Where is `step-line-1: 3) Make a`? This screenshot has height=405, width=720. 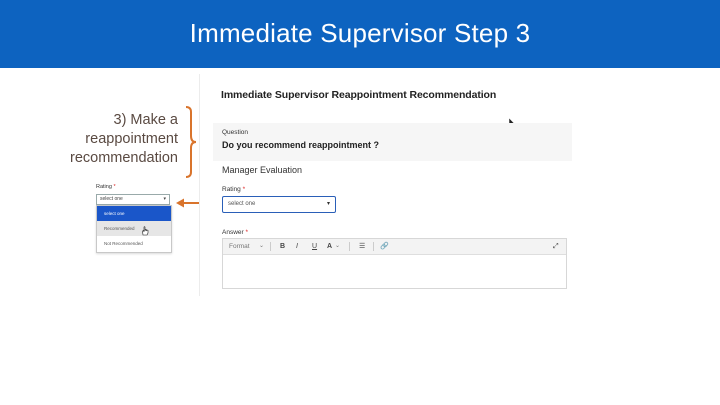
step-line-1: 3) Make a is located at coordinates (145, 120).